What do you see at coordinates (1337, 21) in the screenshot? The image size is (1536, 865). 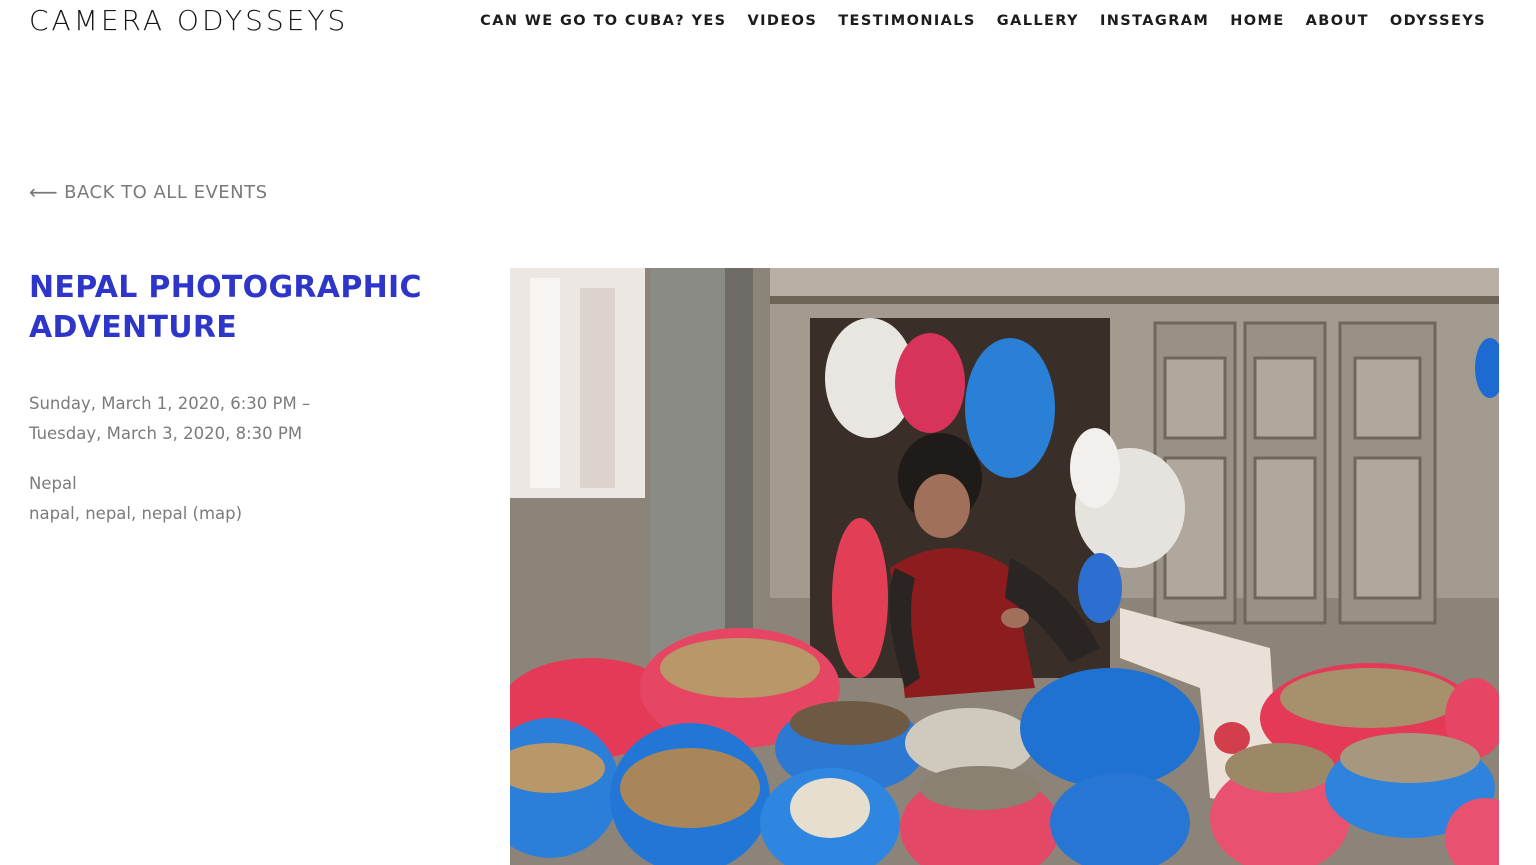 I see `nav-about: ABOUT` at bounding box center [1337, 21].